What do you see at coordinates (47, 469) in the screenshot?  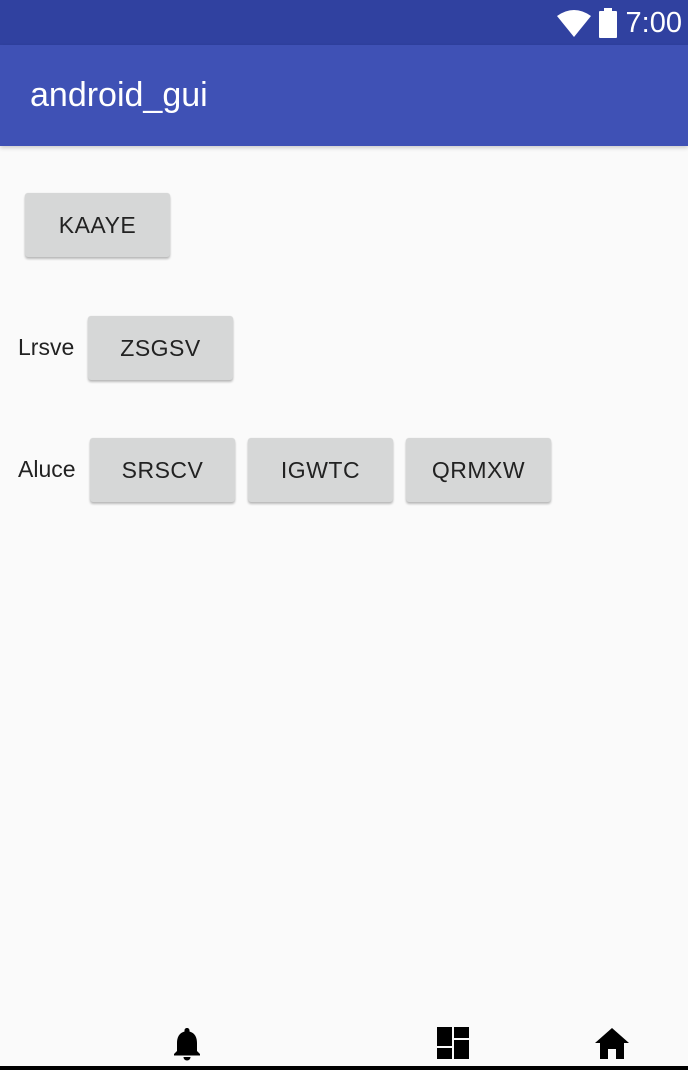 I see `row-label-aluce: Aluce` at bounding box center [47, 469].